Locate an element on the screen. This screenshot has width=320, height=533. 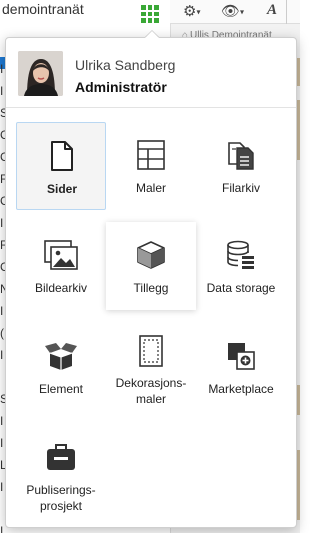
eye-icon: 👁▾ is located at coordinates (232, 11).